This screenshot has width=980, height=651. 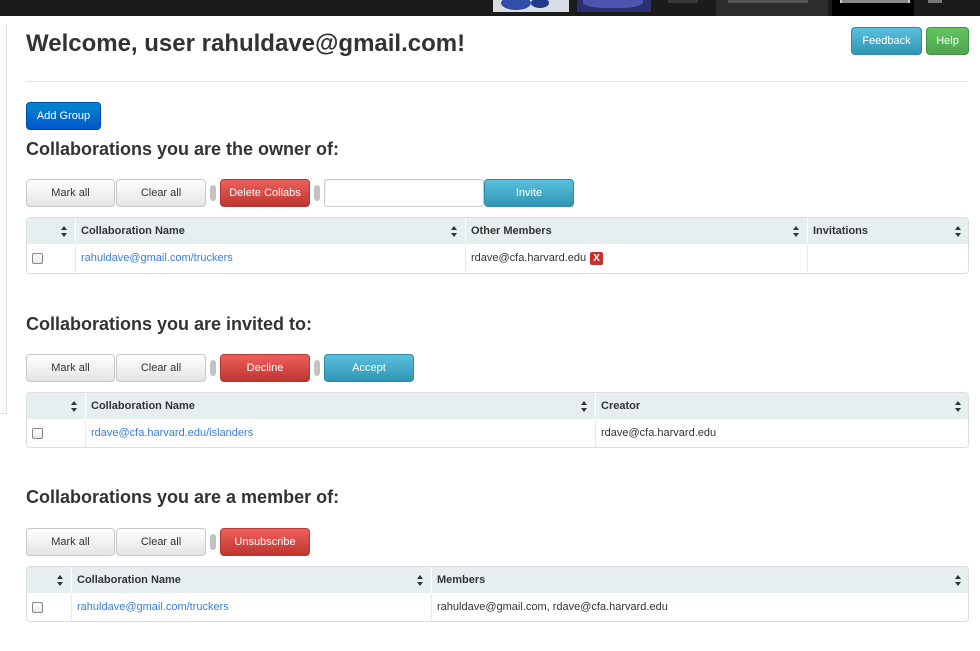 I want to click on column-header-members: Members, so click(x=700, y=580).